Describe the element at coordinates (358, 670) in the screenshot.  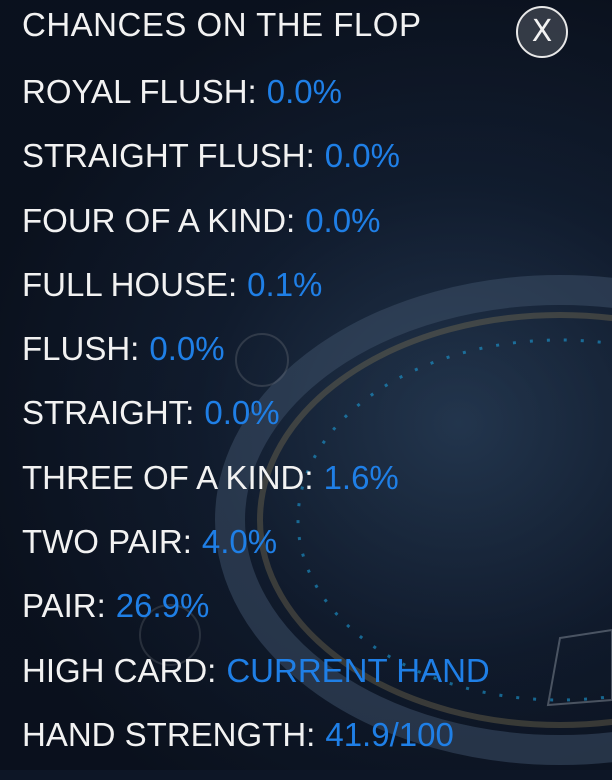
I see `odds-value: CURRENT HAND` at that location.